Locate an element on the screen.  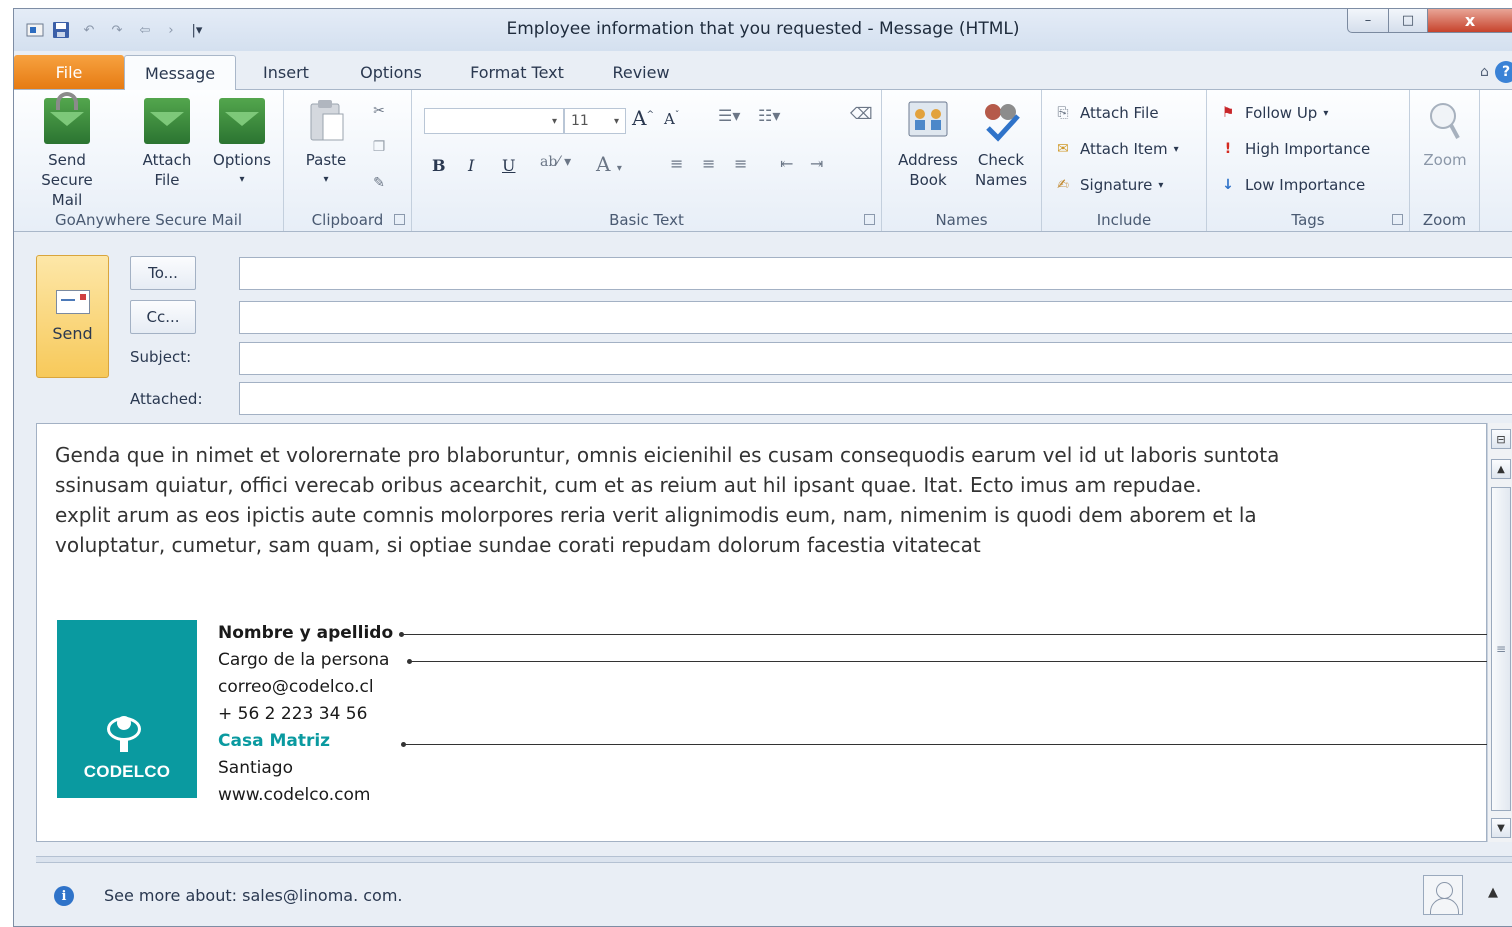
address-book-button: Address Book is located at coordinates (928, 144).